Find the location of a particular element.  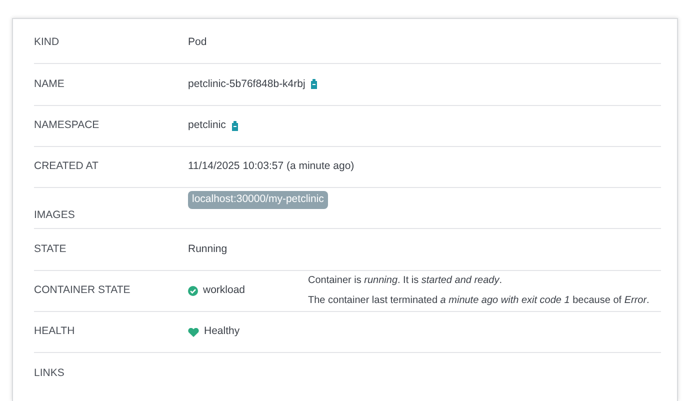

field-value: 11/14/2025 10:03:57 (a minute ago) is located at coordinates (271, 166).